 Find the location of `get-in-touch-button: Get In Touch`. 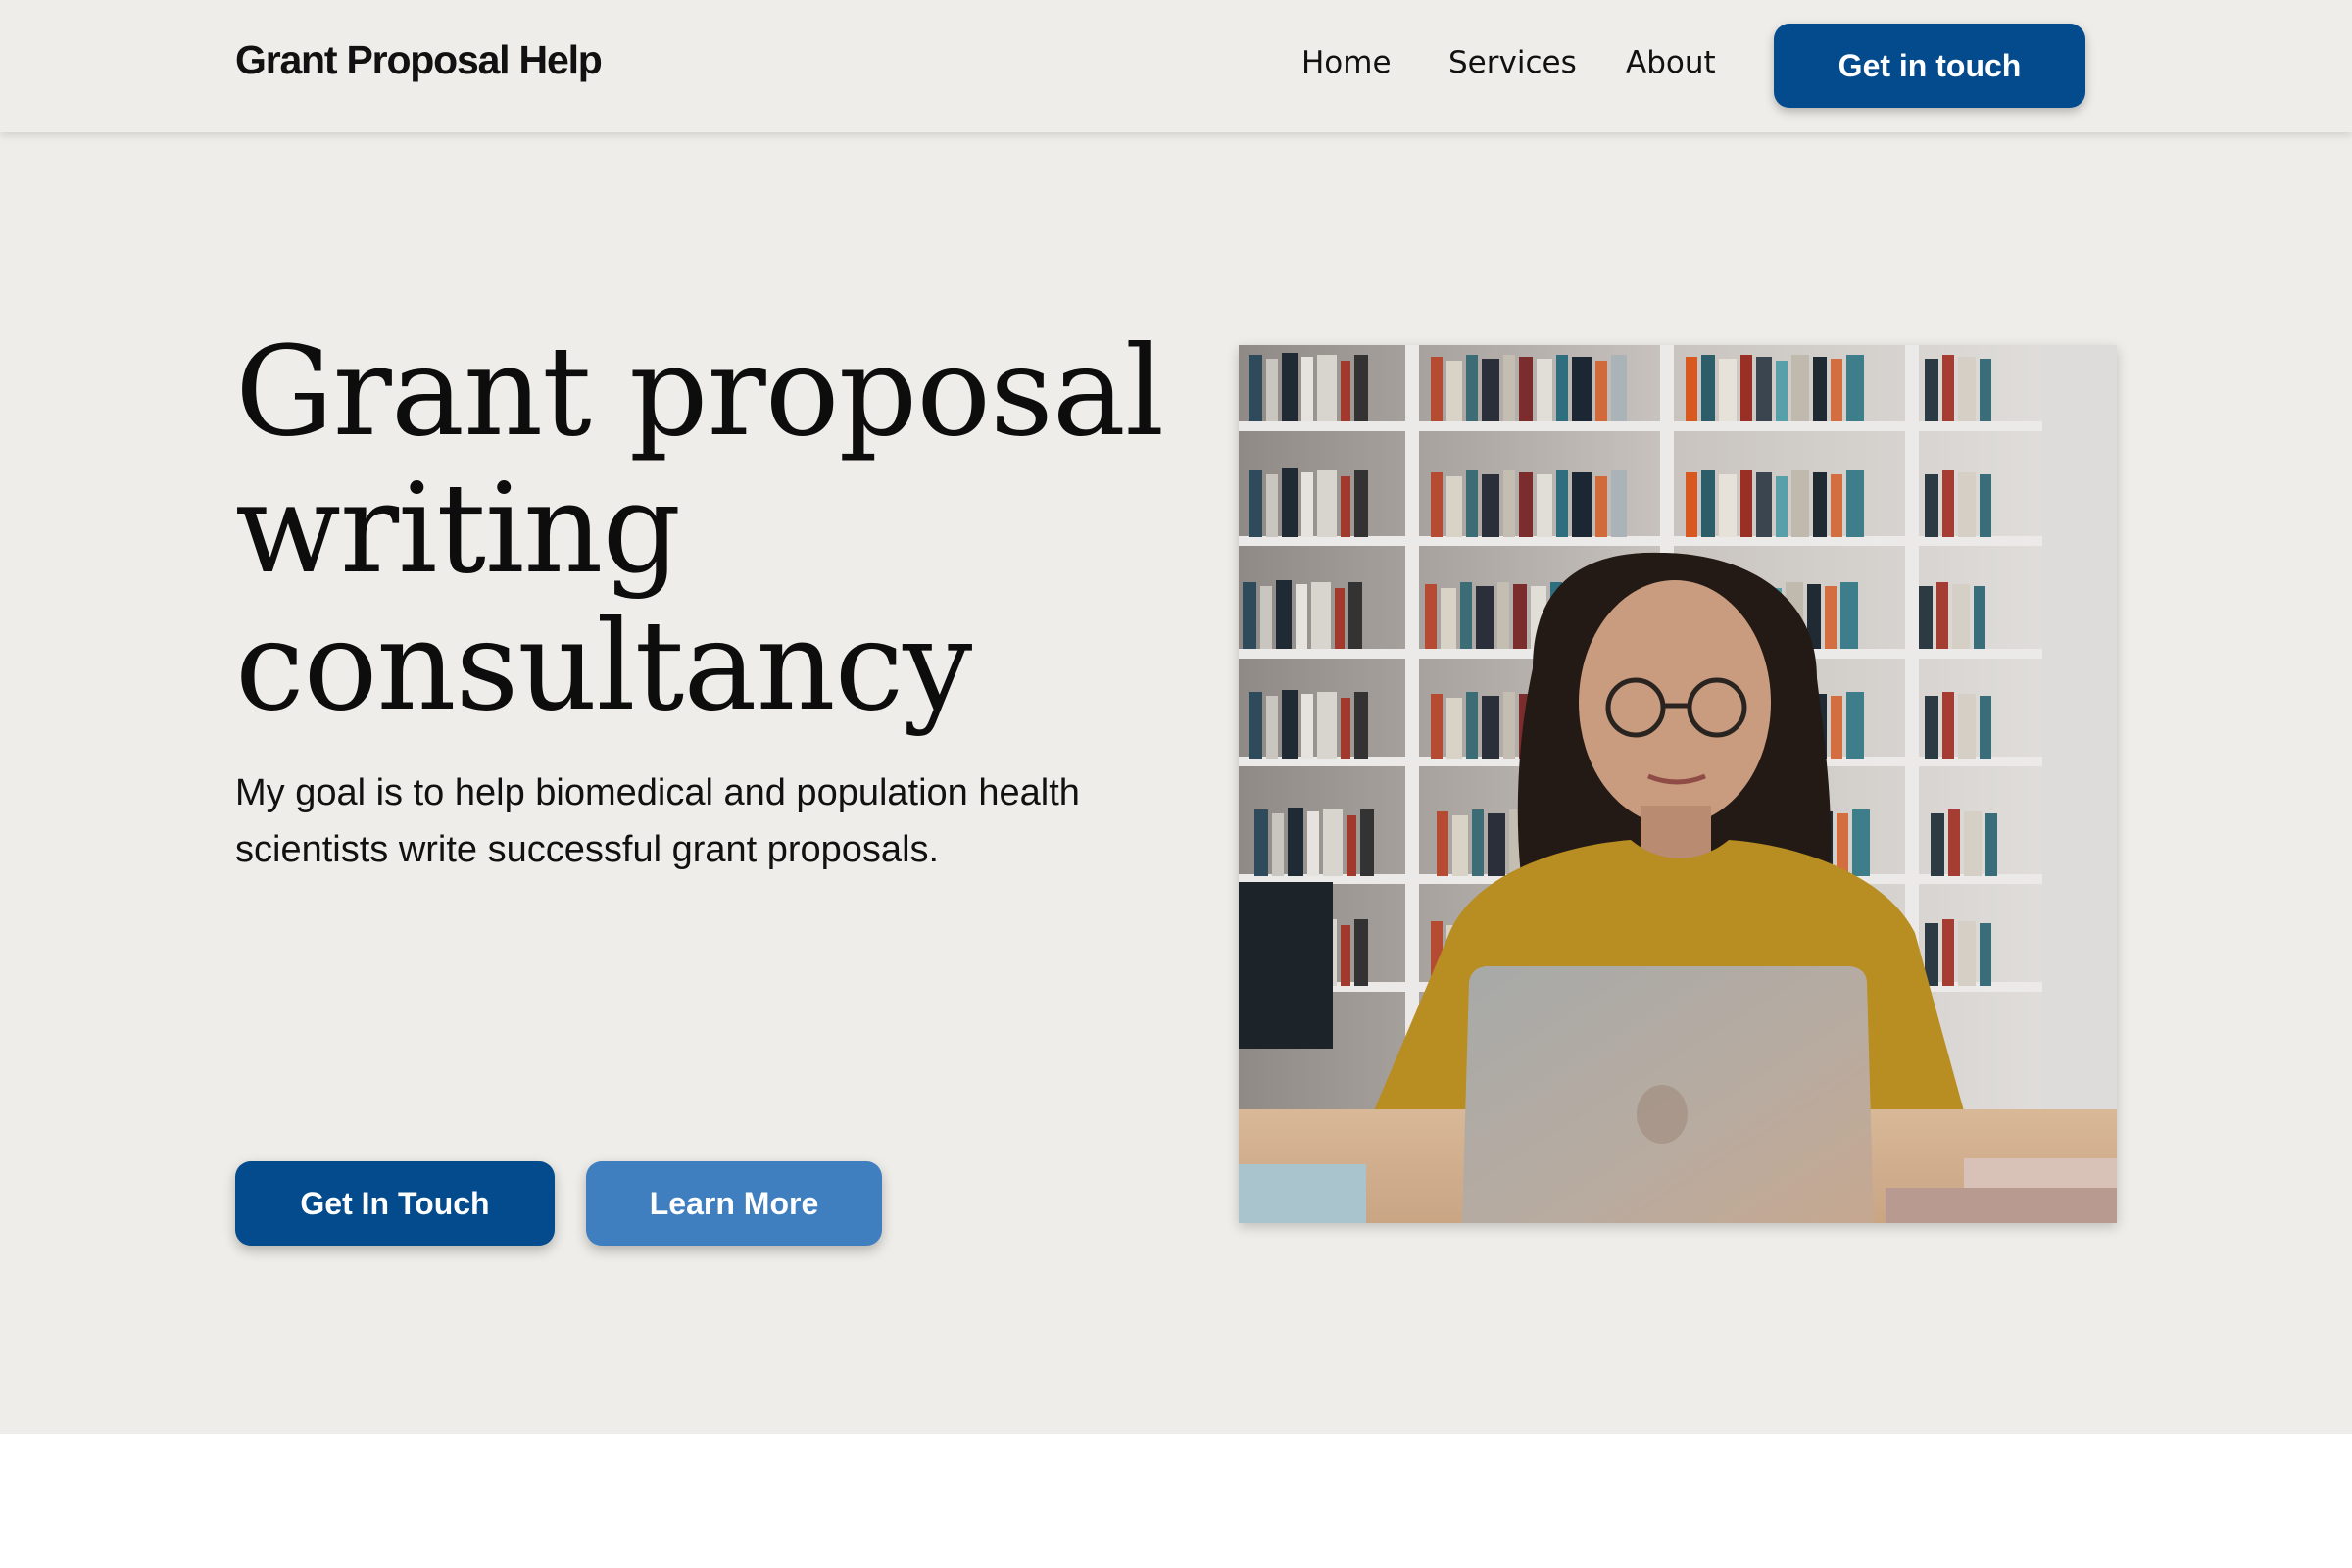

get-in-touch-button: Get In Touch is located at coordinates (395, 1203).